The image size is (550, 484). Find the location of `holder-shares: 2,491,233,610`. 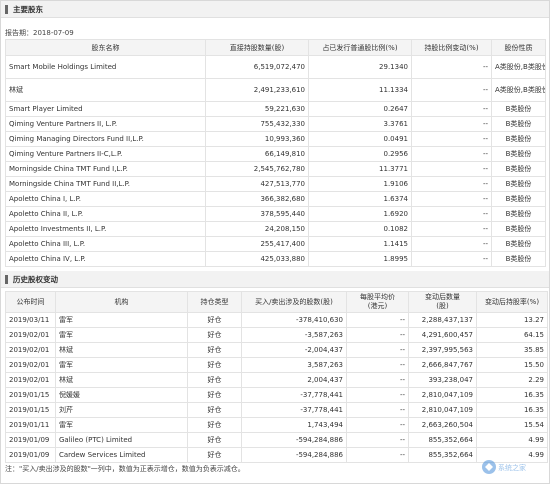

holder-shares: 2,491,233,610 is located at coordinates (257, 90).